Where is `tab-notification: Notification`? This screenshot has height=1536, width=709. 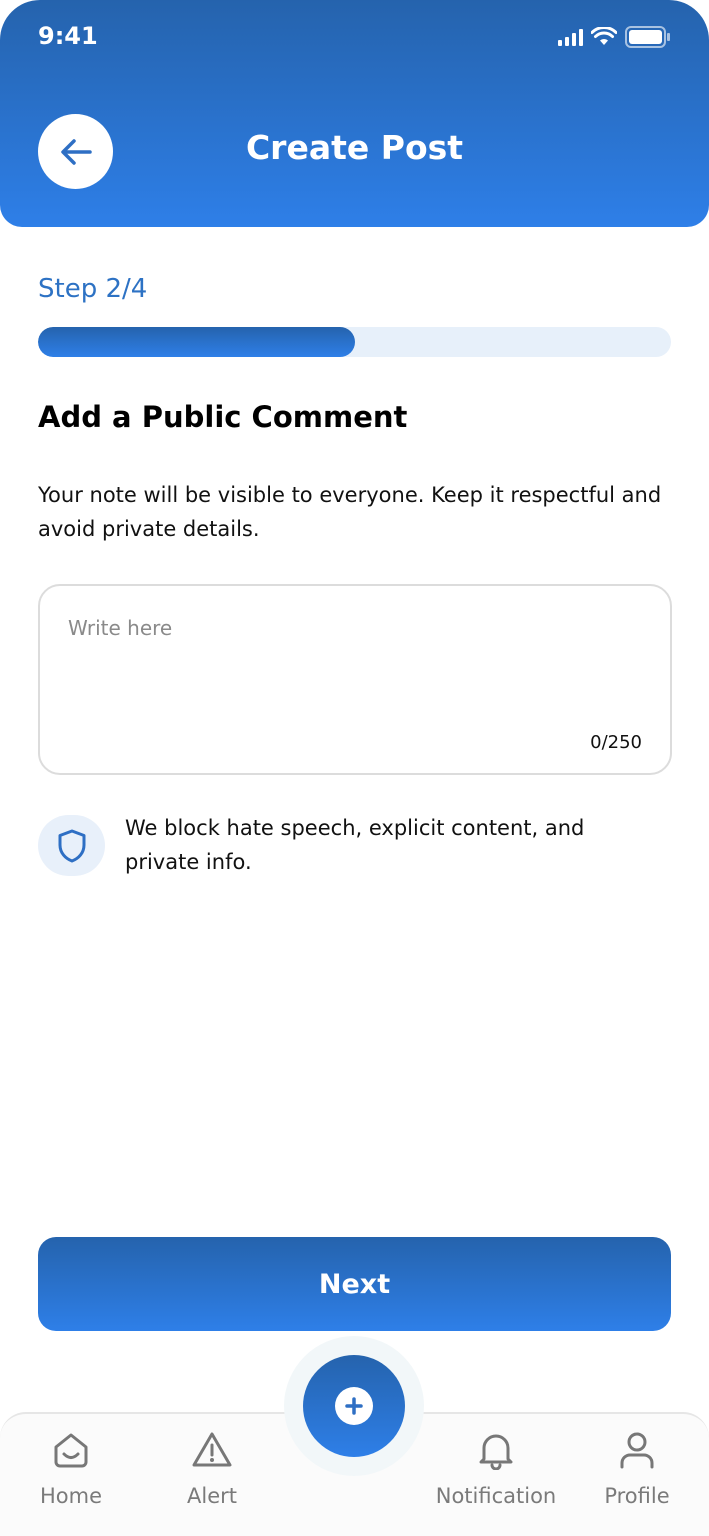
tab-notification: Notification is located at coordinates (496, 1469).